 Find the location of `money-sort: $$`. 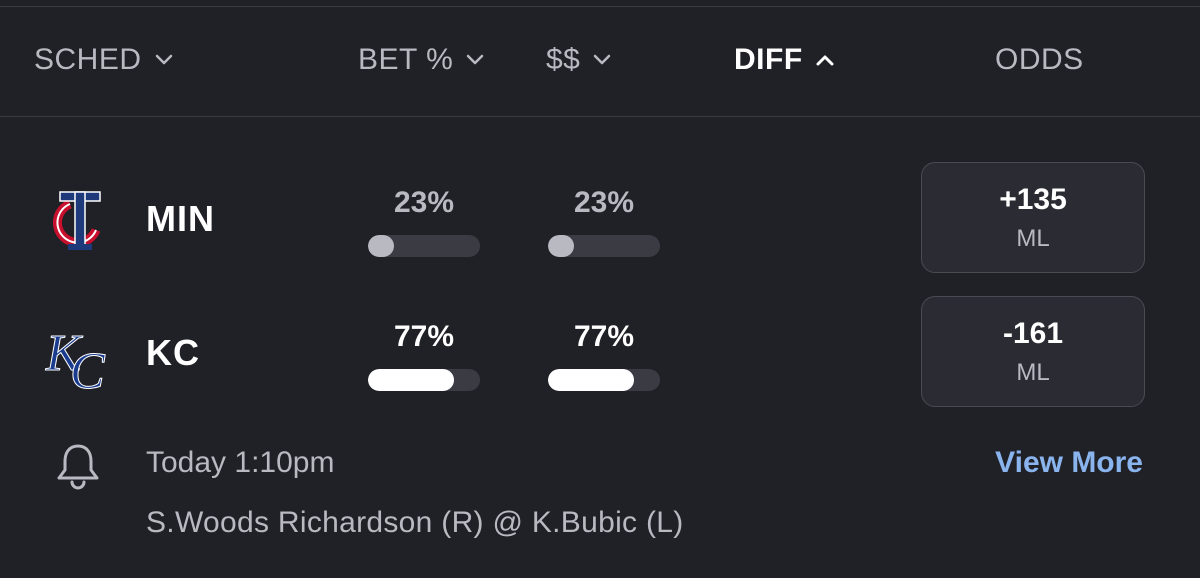

money-sort: $$ is located at coordinates (579, 60).